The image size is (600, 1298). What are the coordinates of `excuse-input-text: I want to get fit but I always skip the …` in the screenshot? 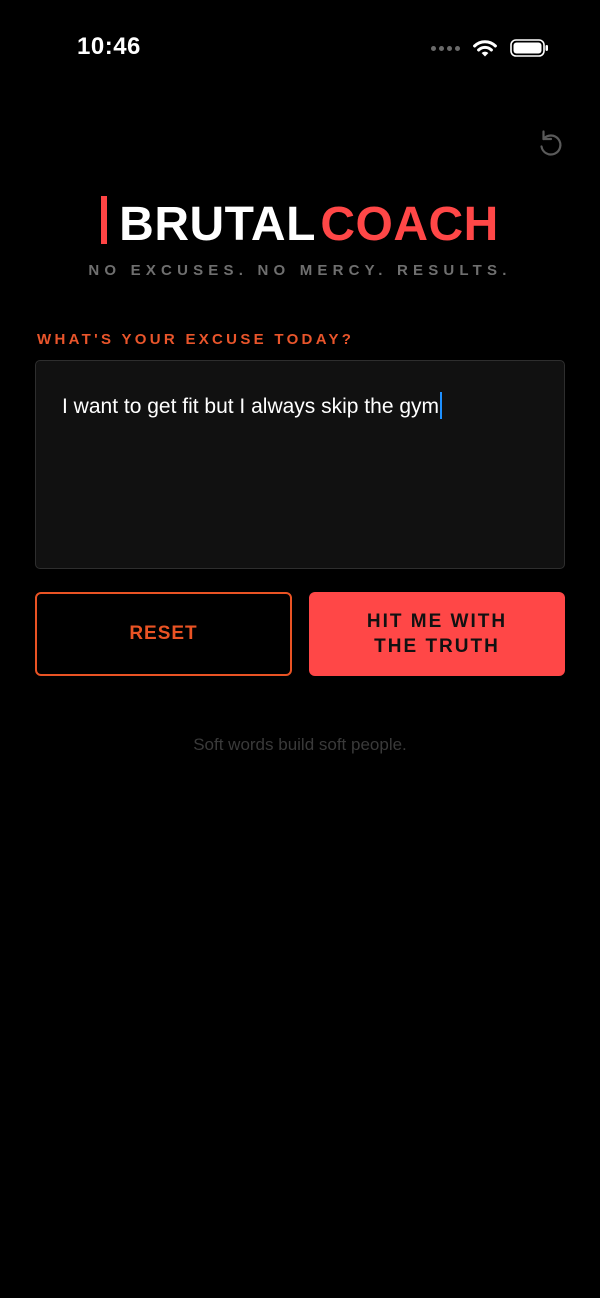 It's located at (251, 406).